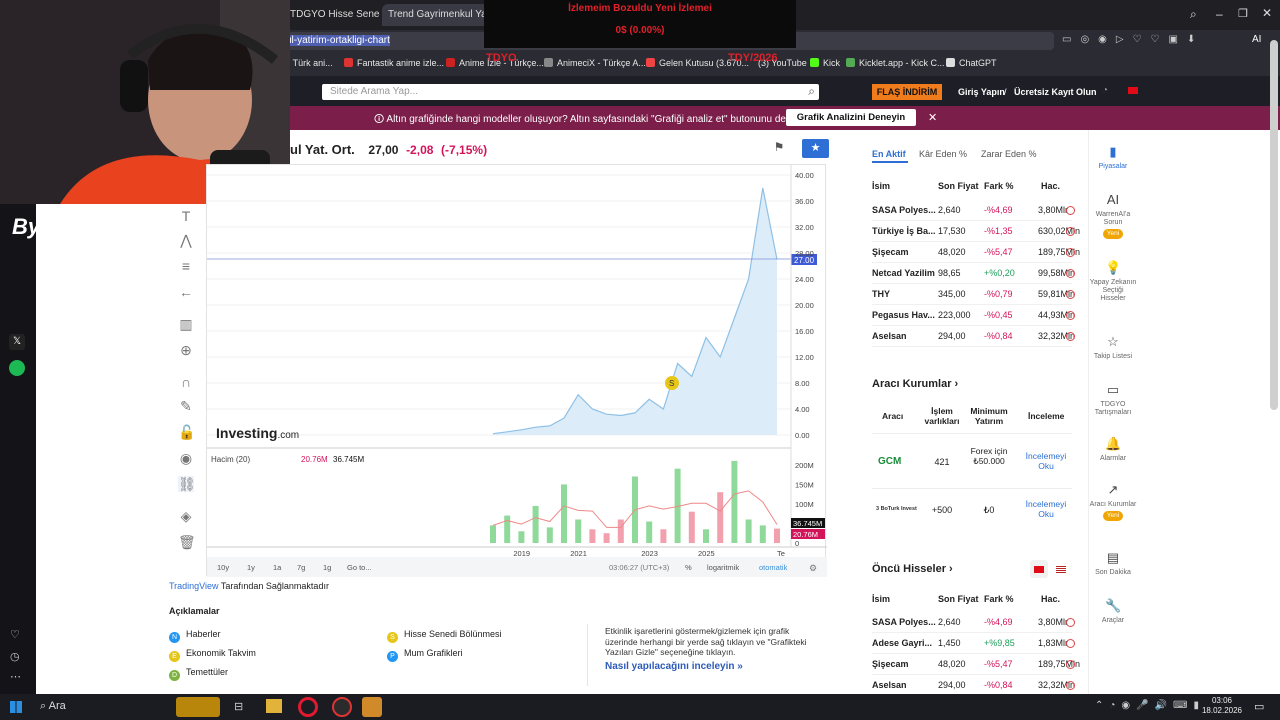 The width and height of the screenshot is (1280, 720). Describe the element at coordinates (973, 273) in the screenshot. I see `most-active-row: Netcad Yazilim 98,65 +%0,20 99,58Mln` at that location.